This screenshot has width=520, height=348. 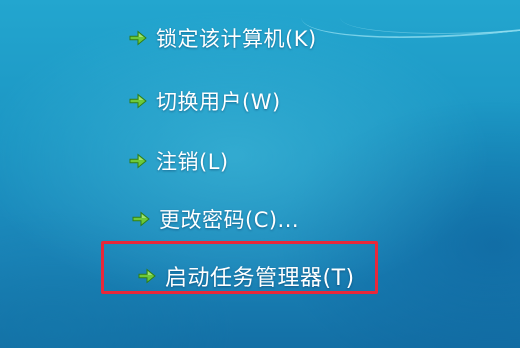 I want to click on lock-computer-link: 锁定该计算机(K), so click(x=222, y=38).